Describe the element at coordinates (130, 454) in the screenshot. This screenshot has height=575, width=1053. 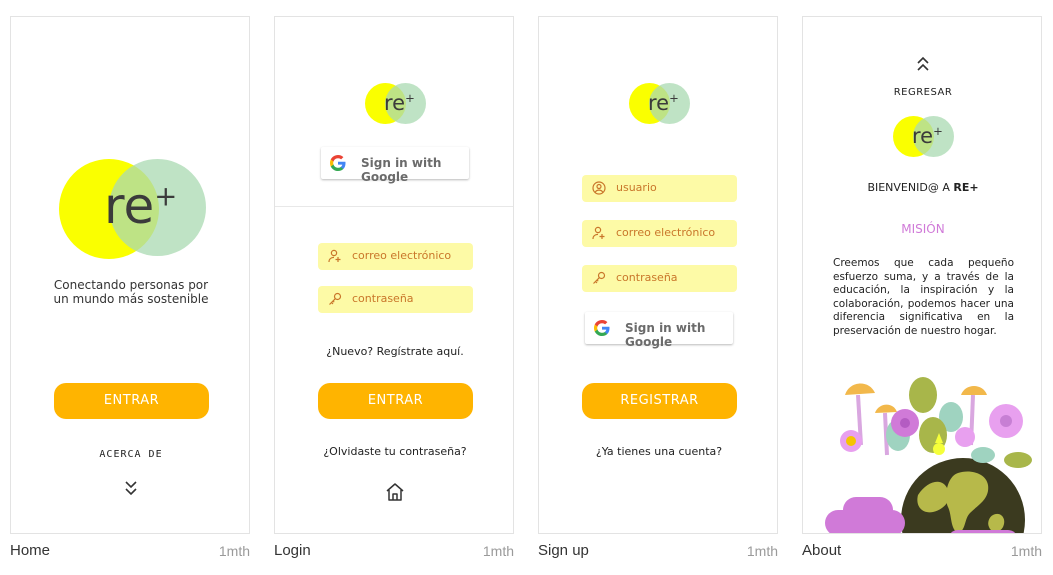
I see `about-link: ACERCA DE` at that location.